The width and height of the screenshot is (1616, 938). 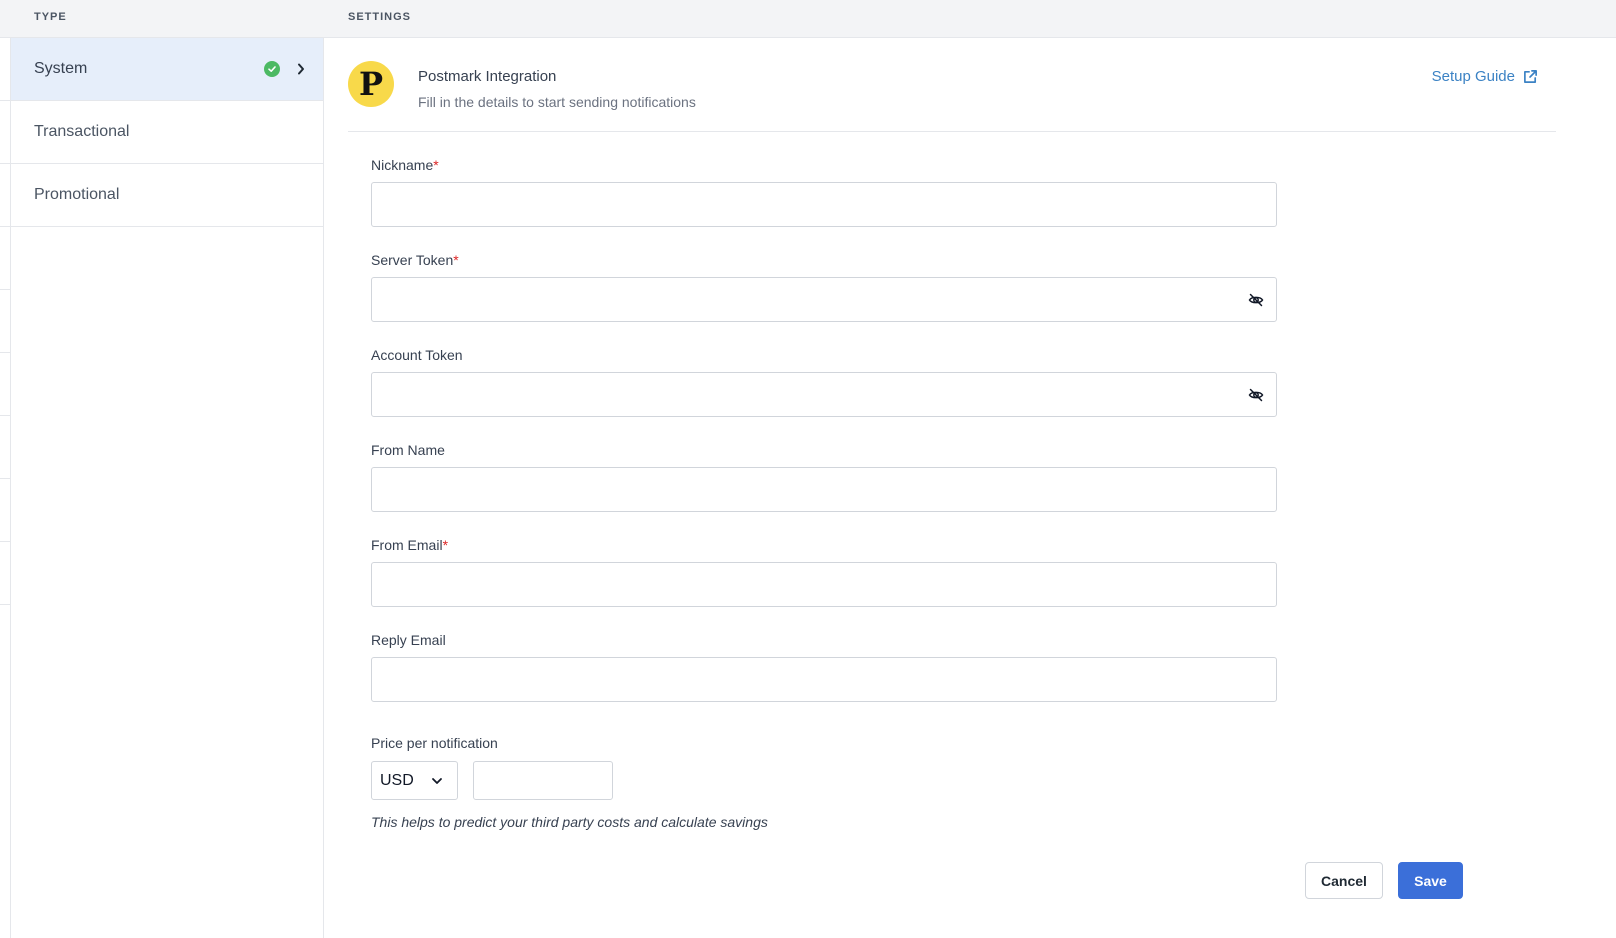 I want to click on chevron-right-icon, so click(x=301, y=69).